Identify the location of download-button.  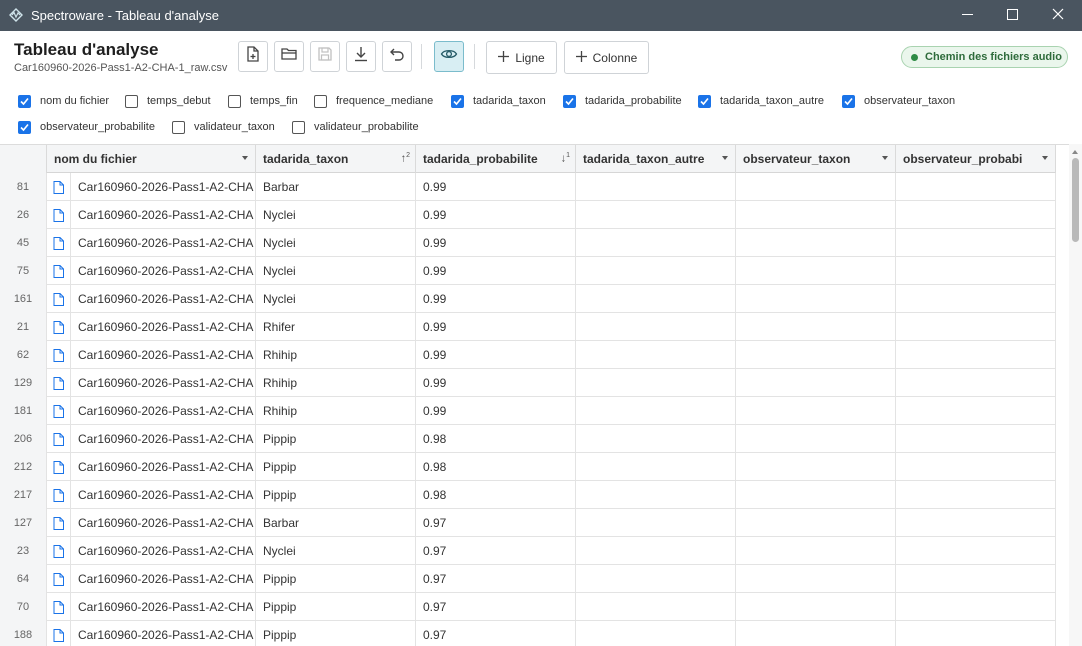
(361, 56).